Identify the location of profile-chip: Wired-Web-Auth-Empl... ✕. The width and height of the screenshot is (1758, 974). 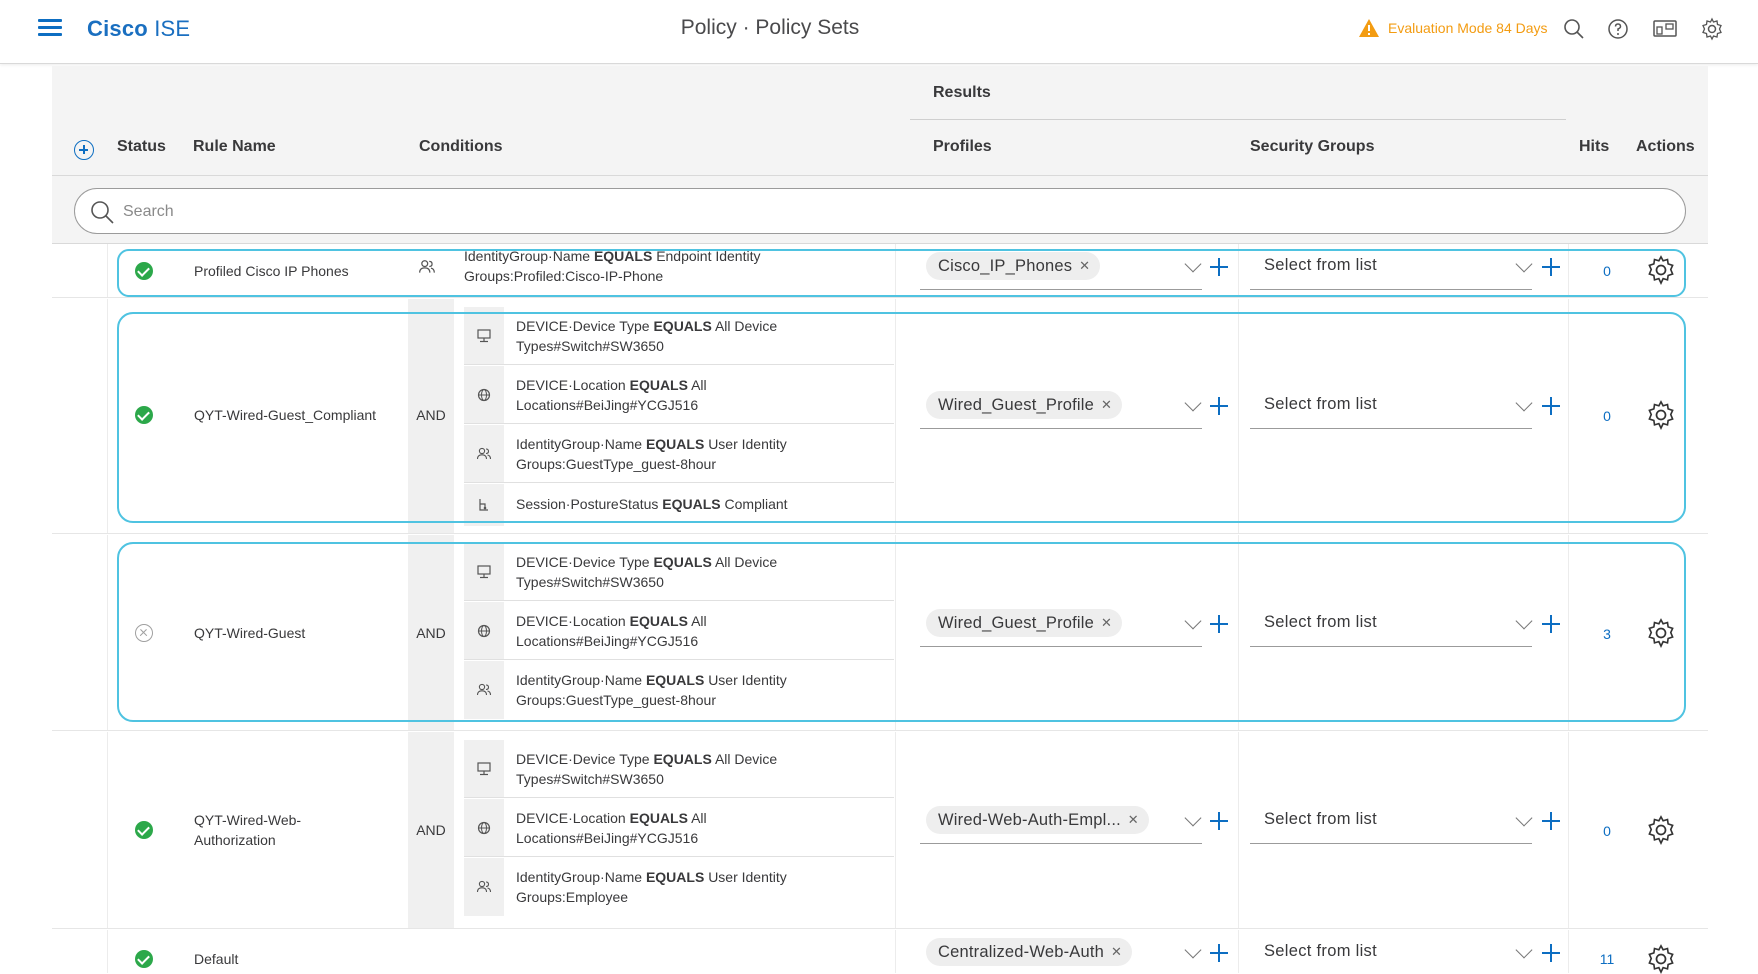
(1037, 820).